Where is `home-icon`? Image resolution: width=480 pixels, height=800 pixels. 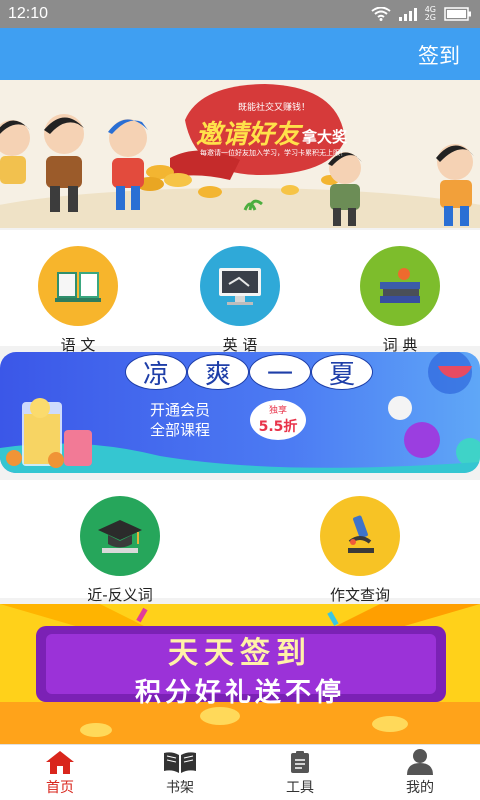
home-icon is located at coordinates (60, 762).